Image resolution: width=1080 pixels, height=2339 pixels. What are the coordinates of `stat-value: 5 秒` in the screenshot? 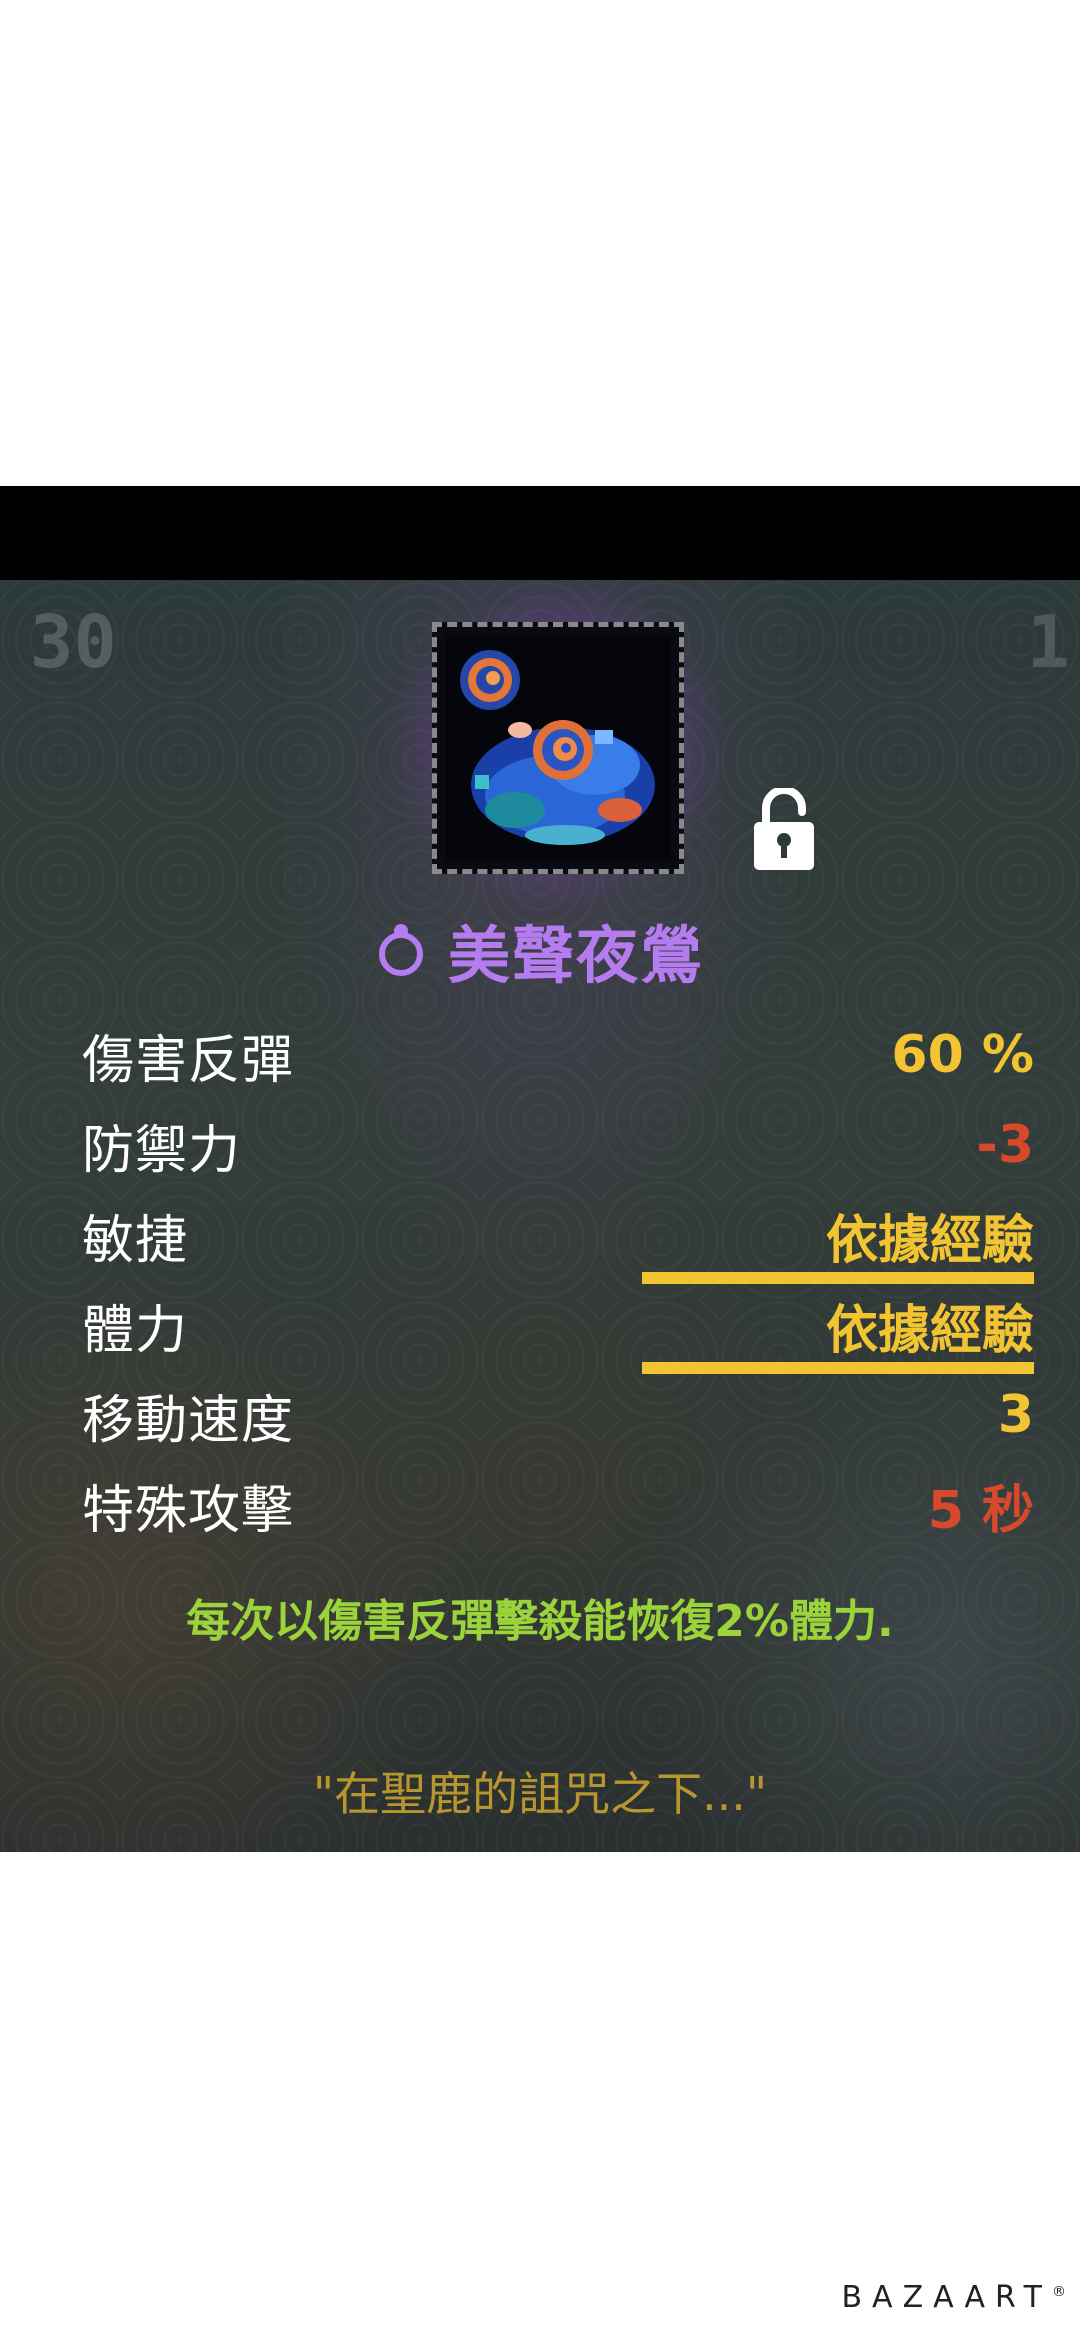 It's located at (980, 1510).